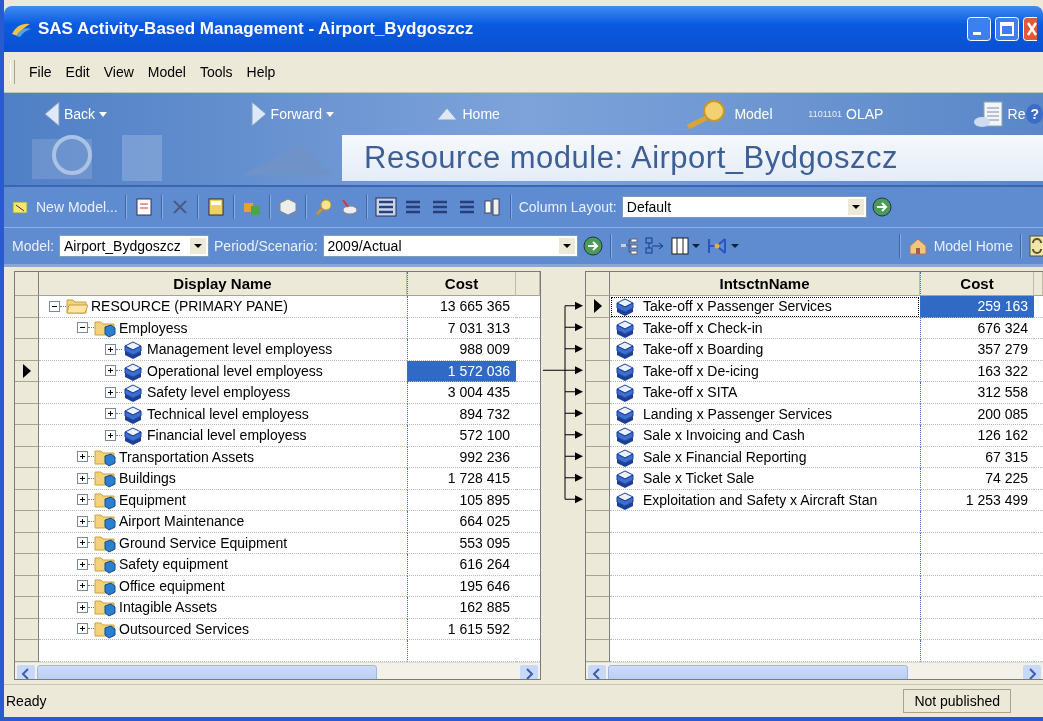 Image resolution: width=1043 pixels, height=721 pixels. What do you see at coordinates (1030, 29) in the screenshot?
I see `close-button` at bounding box center [1030, 29].